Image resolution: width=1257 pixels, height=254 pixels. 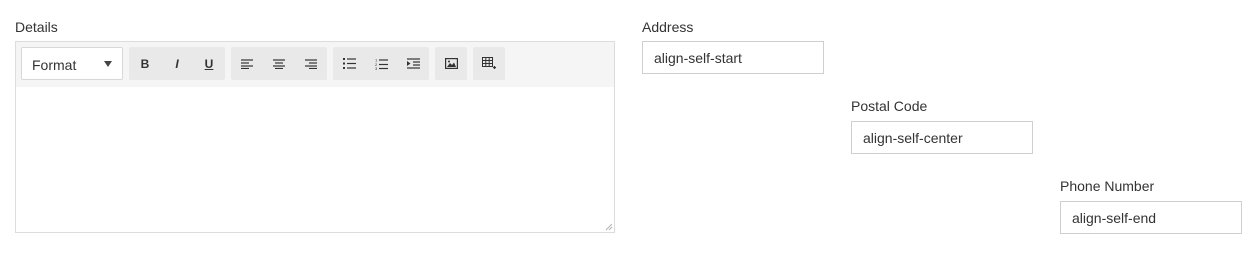 I want to click on align-left-button, so click(x=247, y=63).